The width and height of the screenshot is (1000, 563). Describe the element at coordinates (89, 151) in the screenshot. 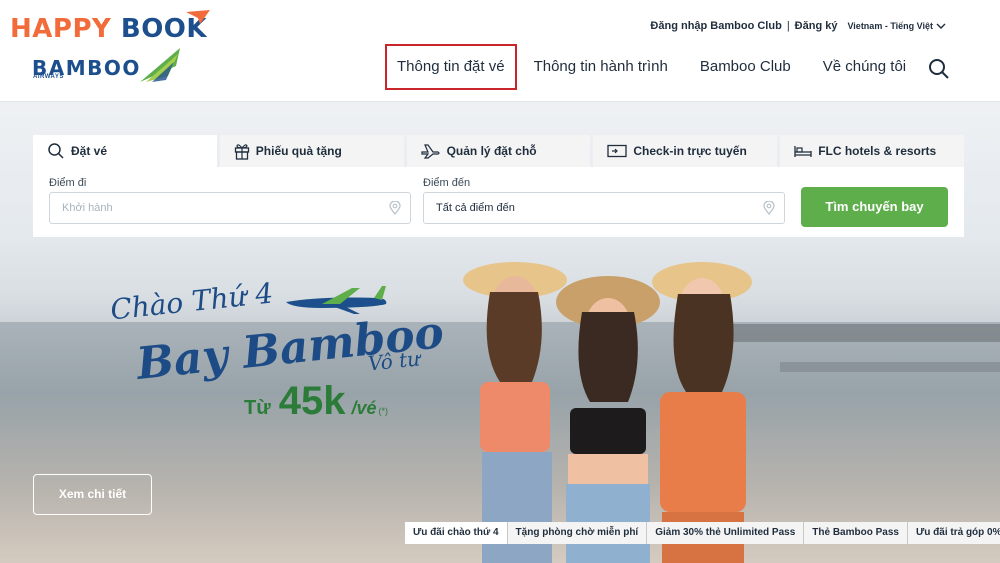

I see `tab-label: Đặt vé` at that location.